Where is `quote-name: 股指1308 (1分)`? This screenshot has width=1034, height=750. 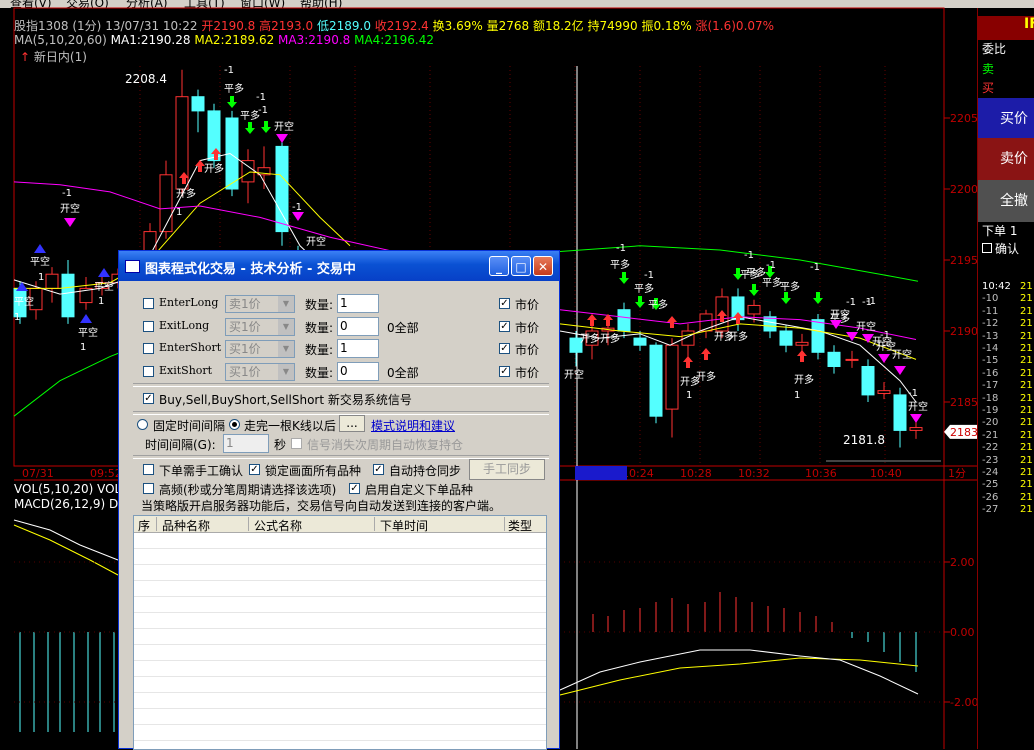 quote-name: 股指1308 (1分) is located at coordinates (58, 26).